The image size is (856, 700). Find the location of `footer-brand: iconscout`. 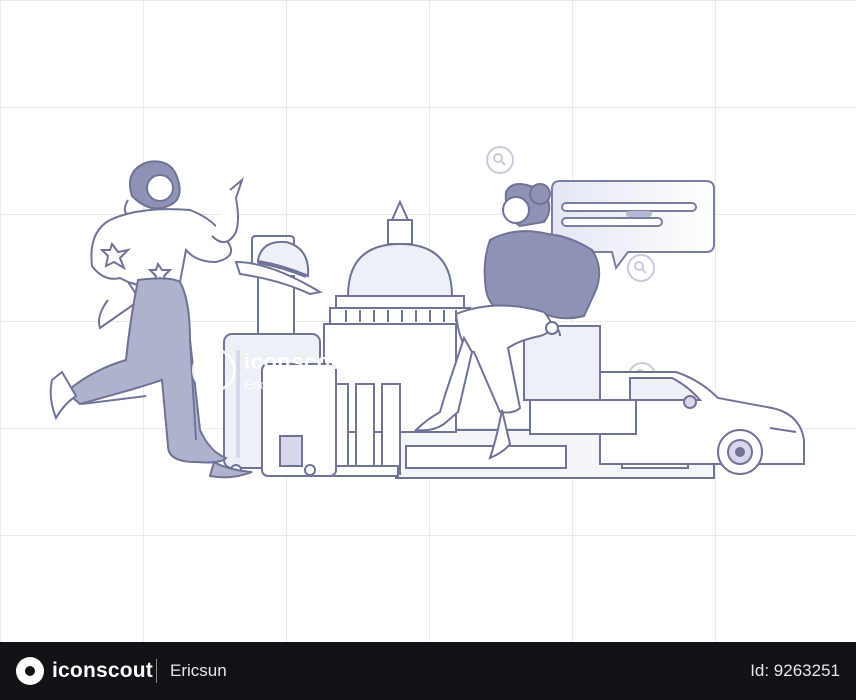

footer-brand: iconscout is located at coordinates (102, 671).